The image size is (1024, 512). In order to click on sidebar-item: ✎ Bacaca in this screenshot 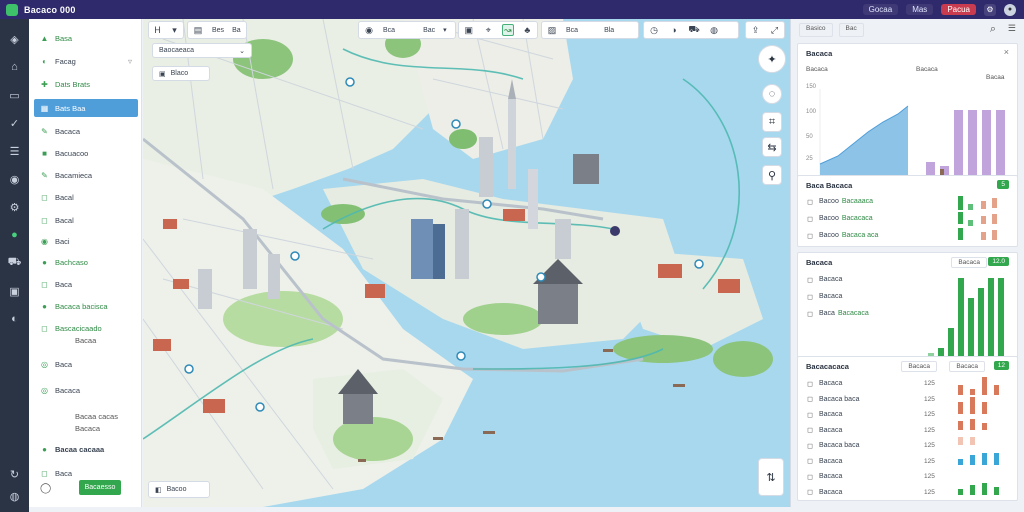, I will do `click(86, 131)`.